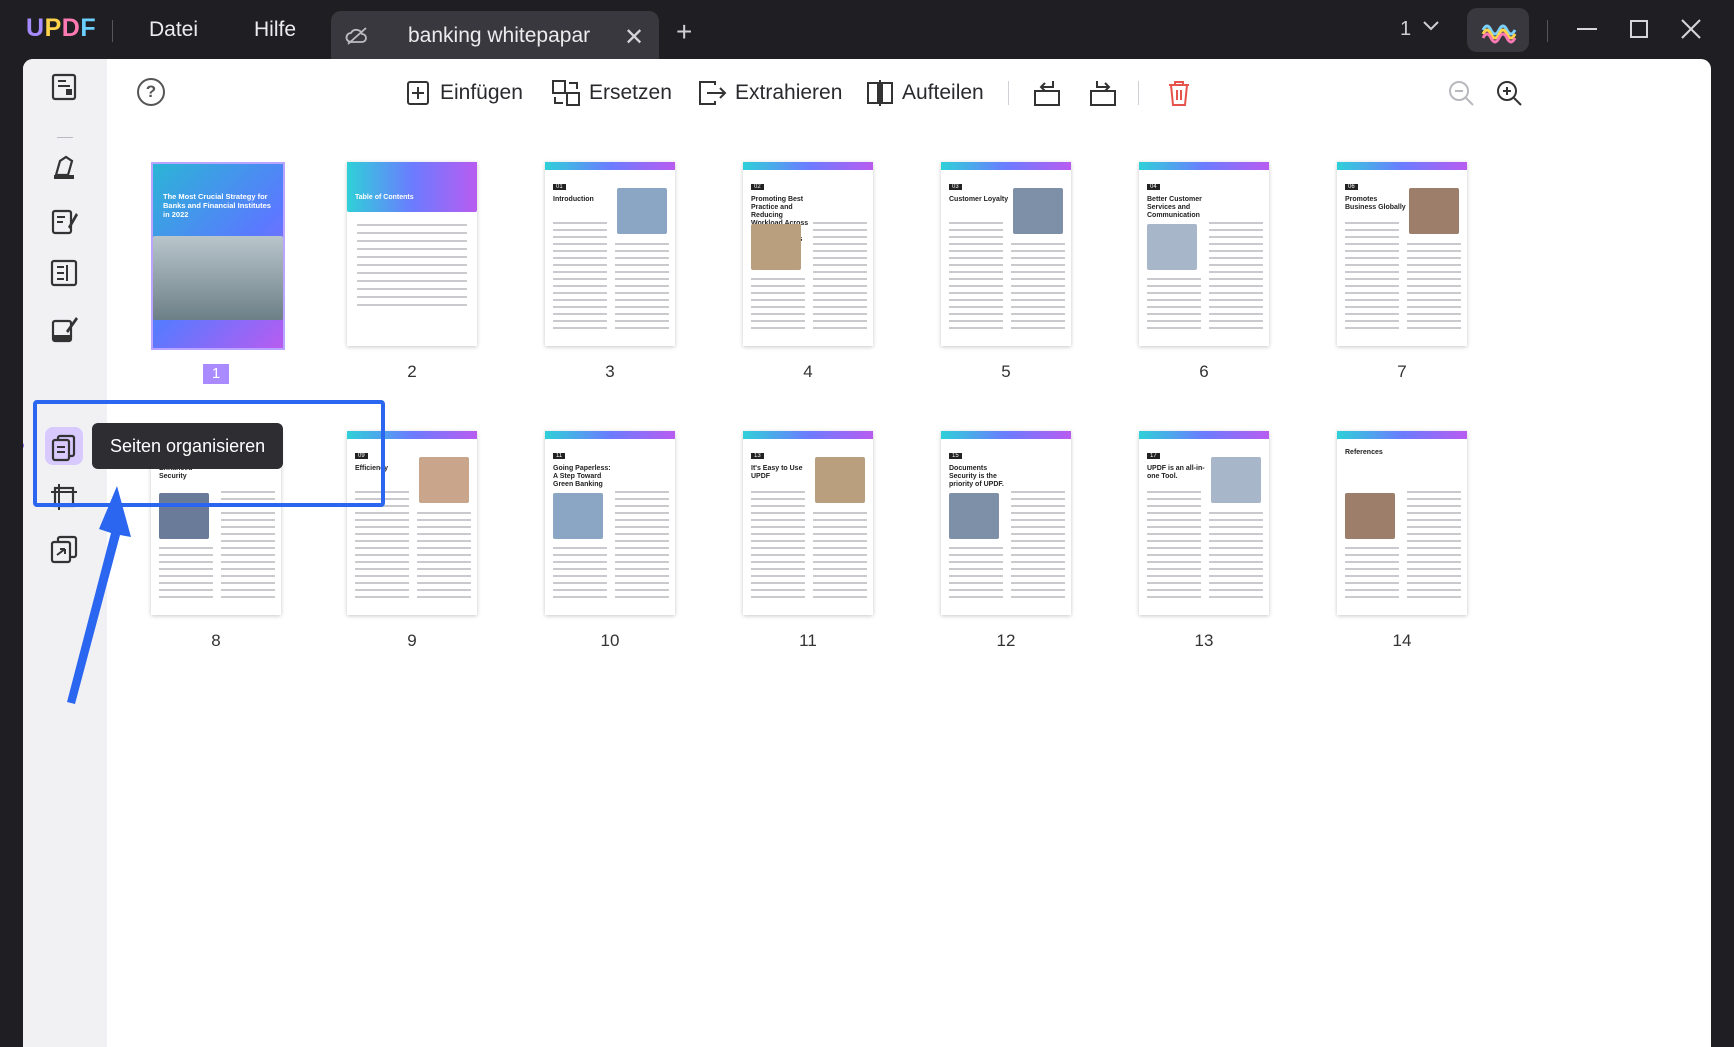  I want to click on close-window-icon, so click(1691, 29).